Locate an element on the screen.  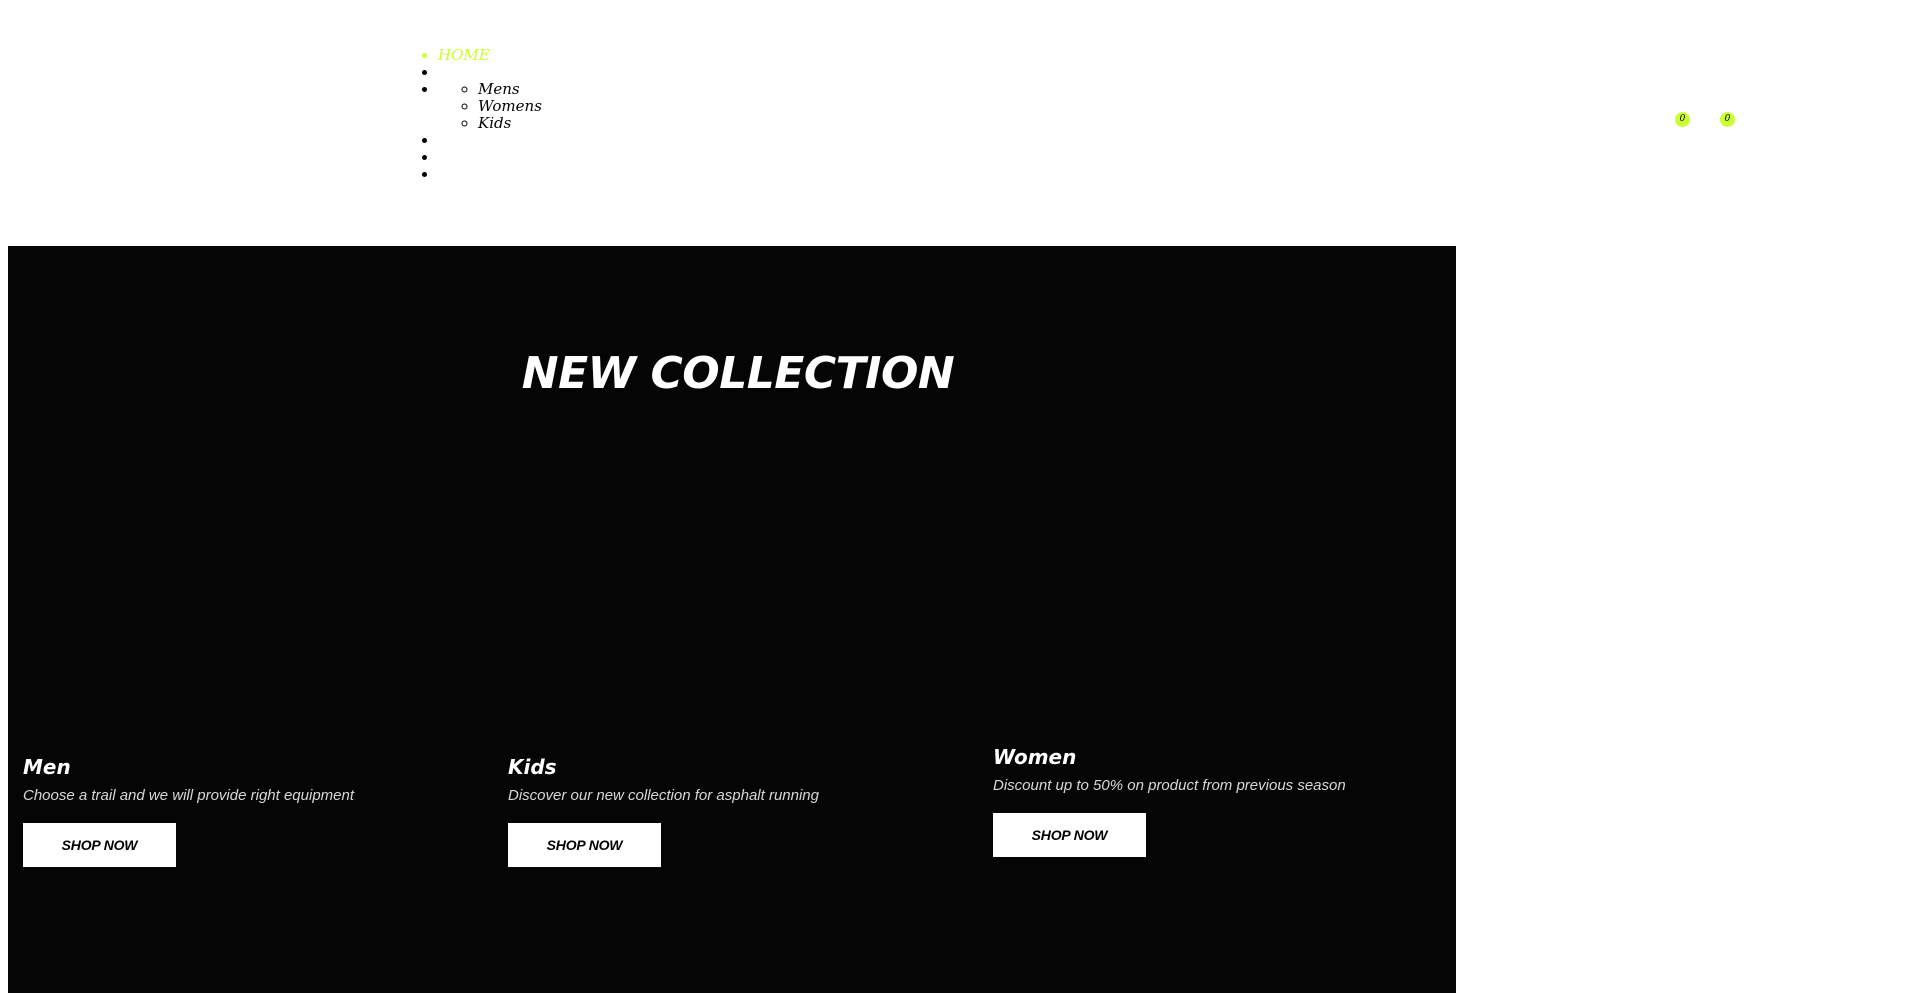
nav-submenu: Mens Womens Kids is located at coordinates (490, 106).